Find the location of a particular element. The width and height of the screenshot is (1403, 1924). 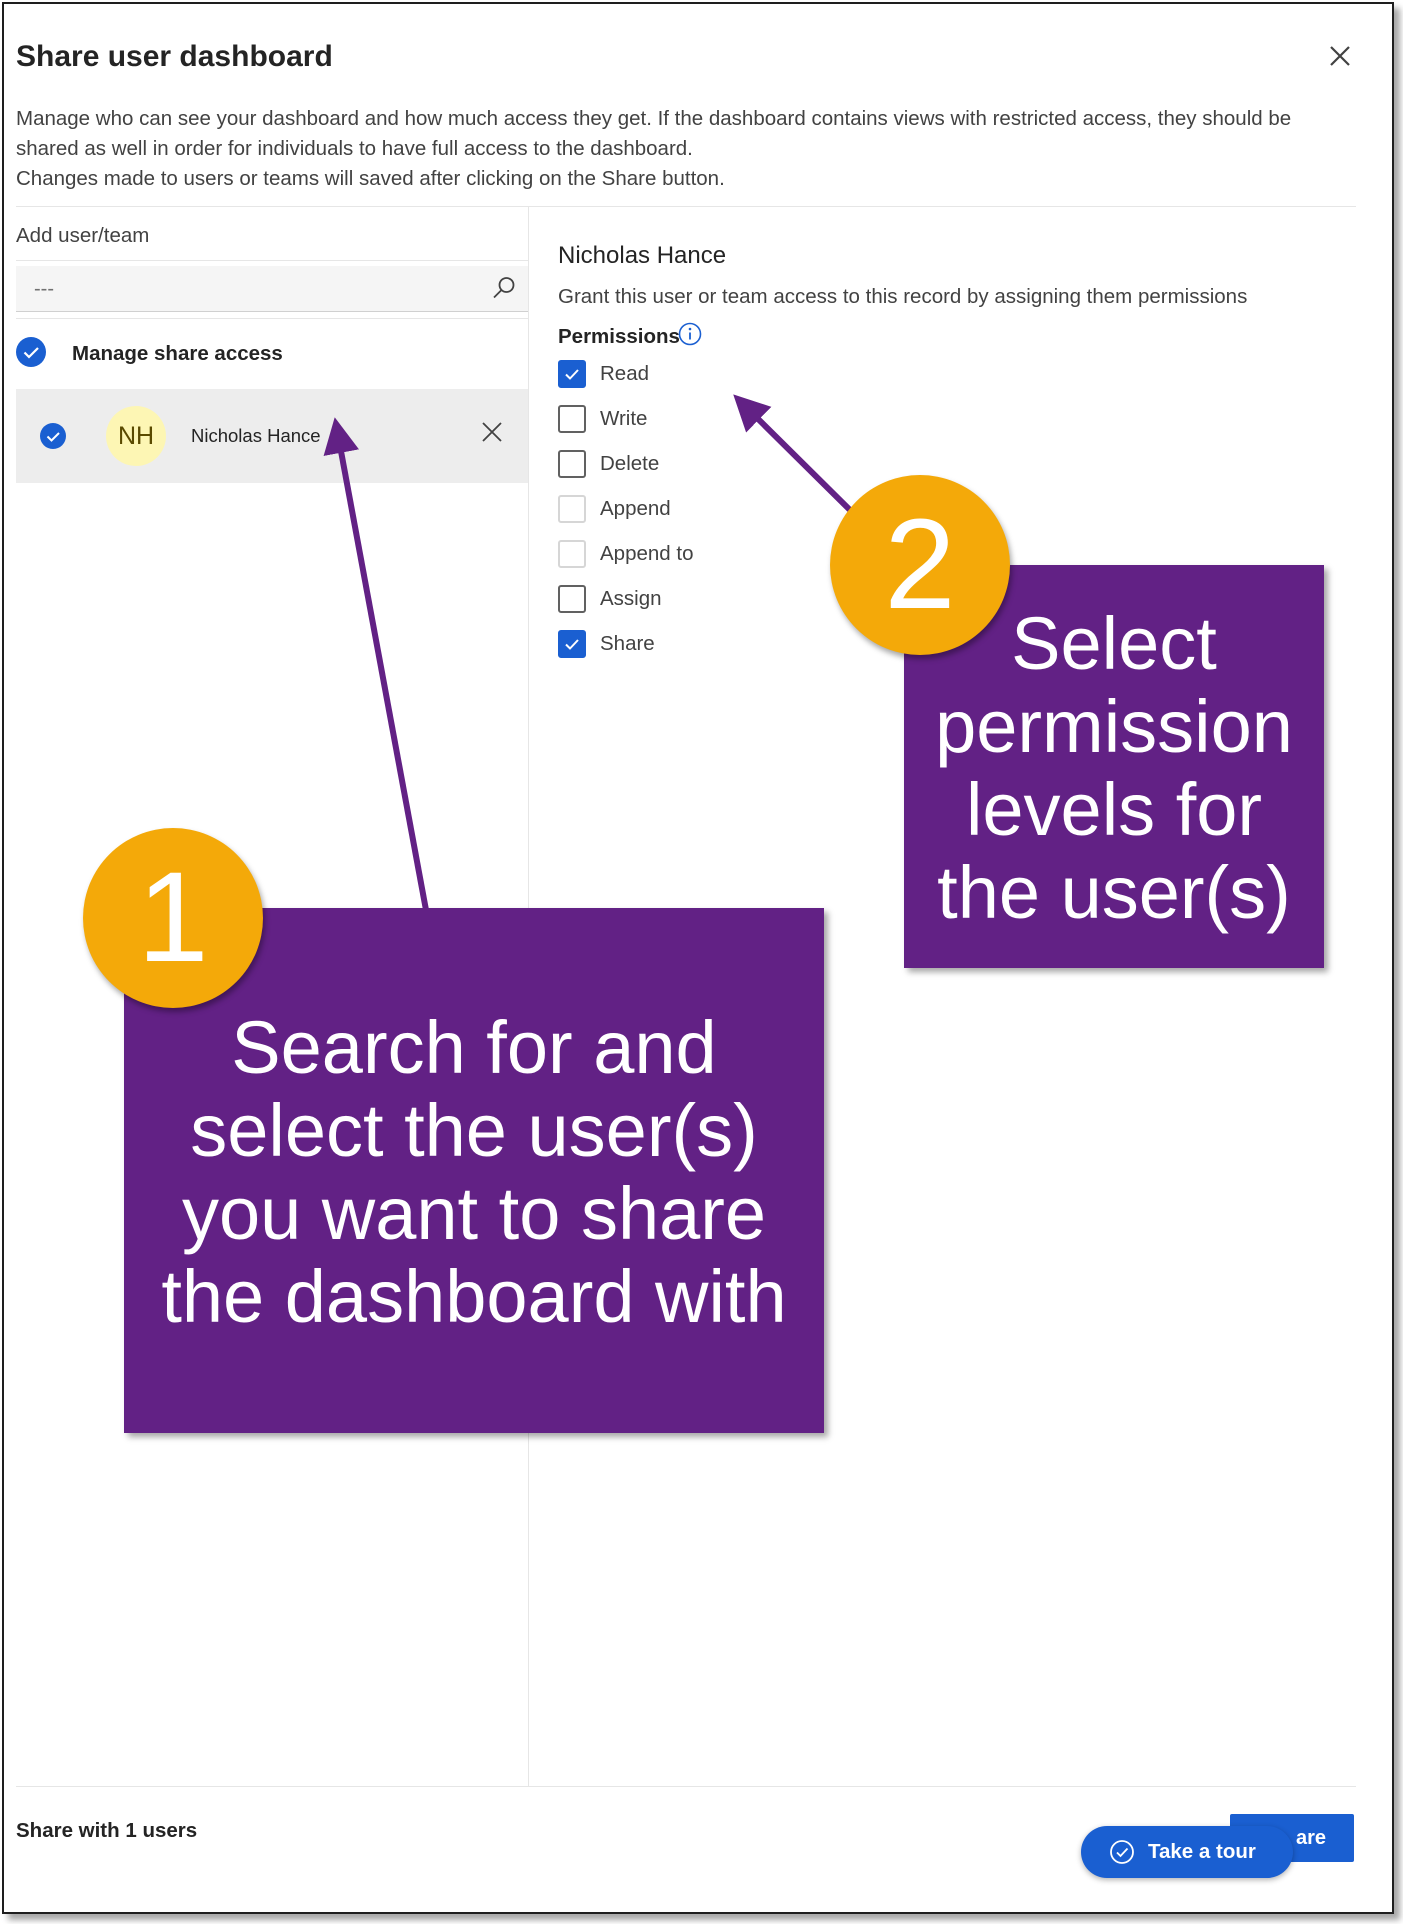

permission-label: Read is located at coordinates (625, 373).